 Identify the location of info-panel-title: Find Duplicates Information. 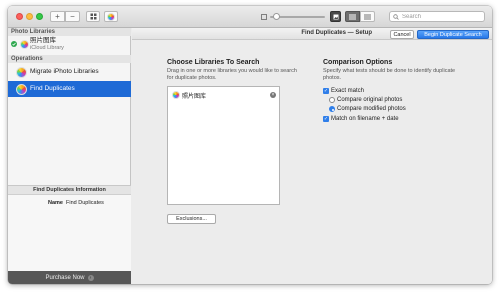
(69, 190).